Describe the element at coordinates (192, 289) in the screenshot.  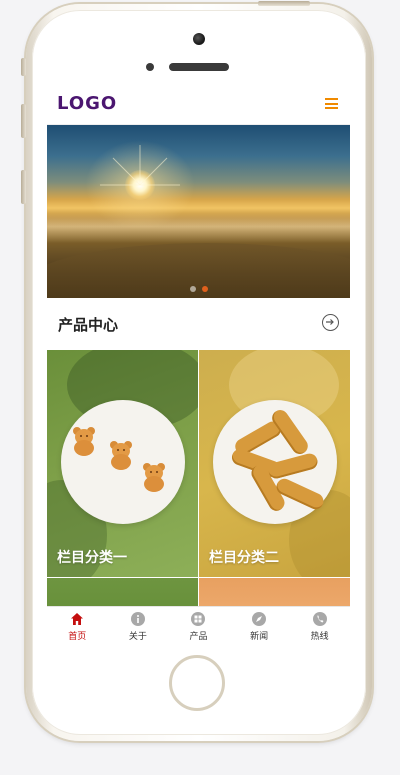
I see `carousel-dot` at that location.